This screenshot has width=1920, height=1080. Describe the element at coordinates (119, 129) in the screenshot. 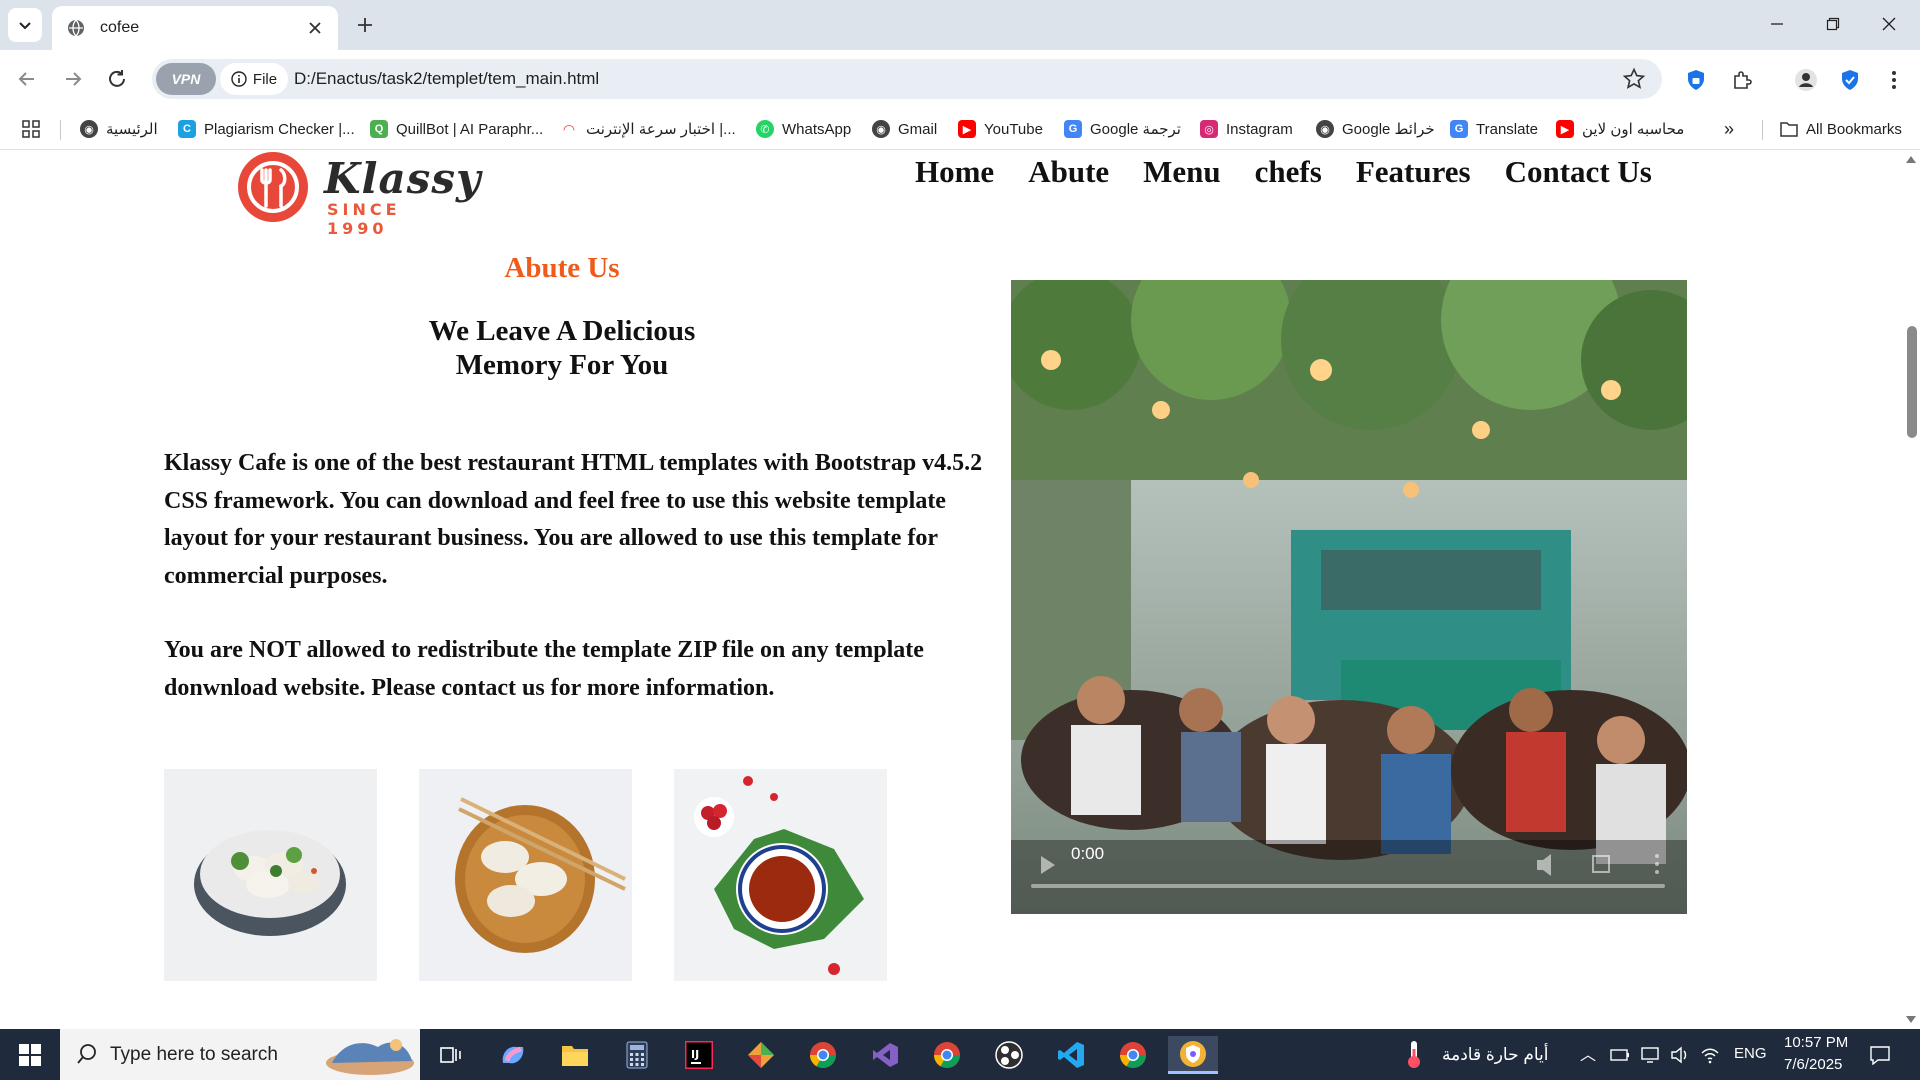

I see `bookmark-item: ◉ الرئيسية` at that location.